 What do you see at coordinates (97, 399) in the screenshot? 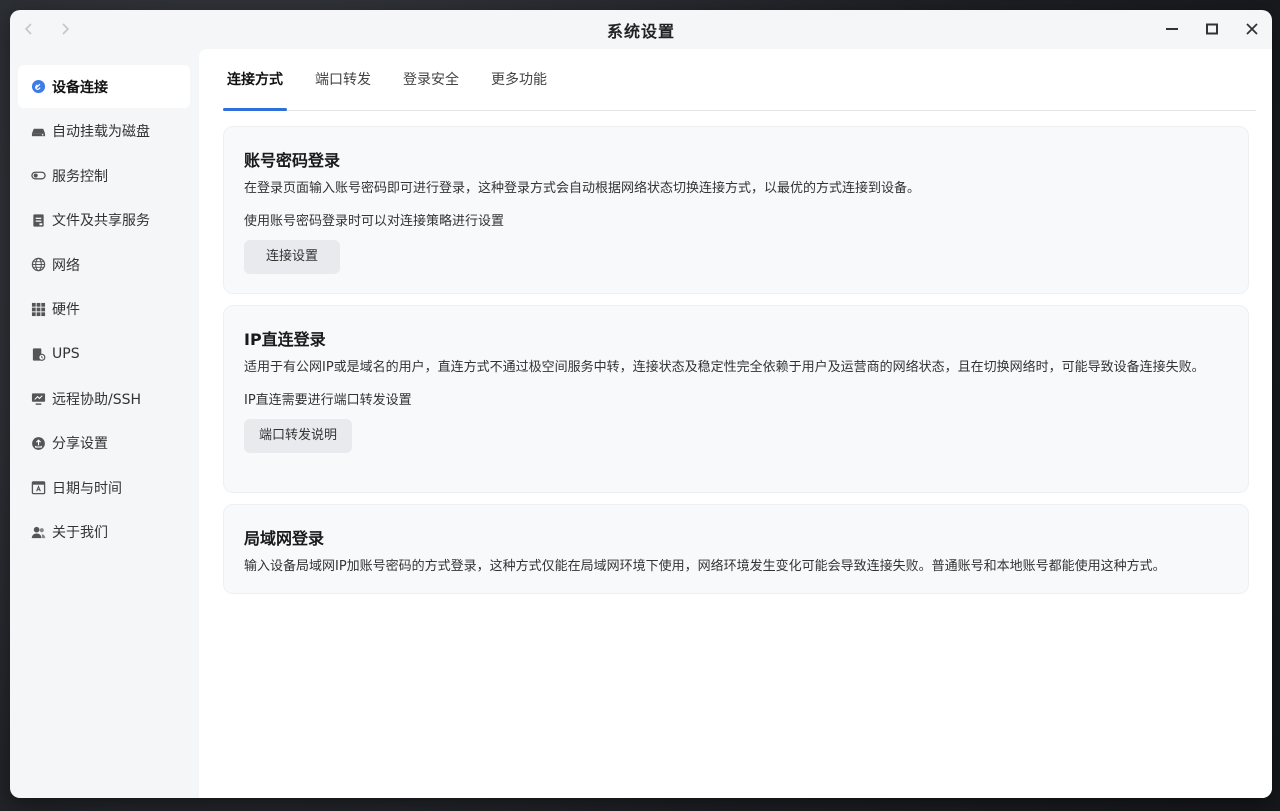
I see `sidebar-item-label: 远程协助/SSH` at bounding box center [97, 399].